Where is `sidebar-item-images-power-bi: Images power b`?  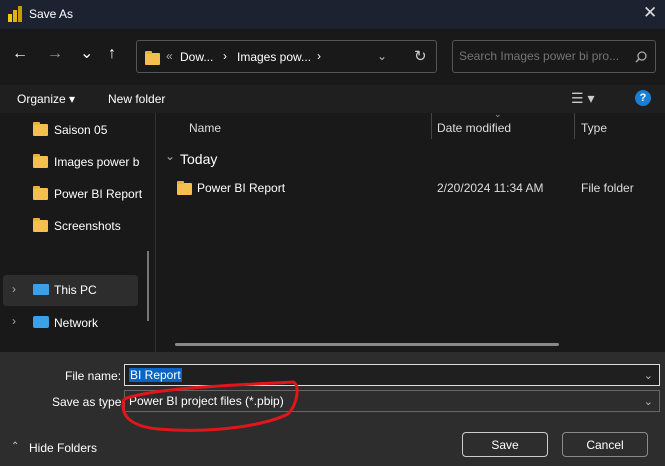
sidebar-item-images-power-bi: Images power b is located at coordinates (86, 162).